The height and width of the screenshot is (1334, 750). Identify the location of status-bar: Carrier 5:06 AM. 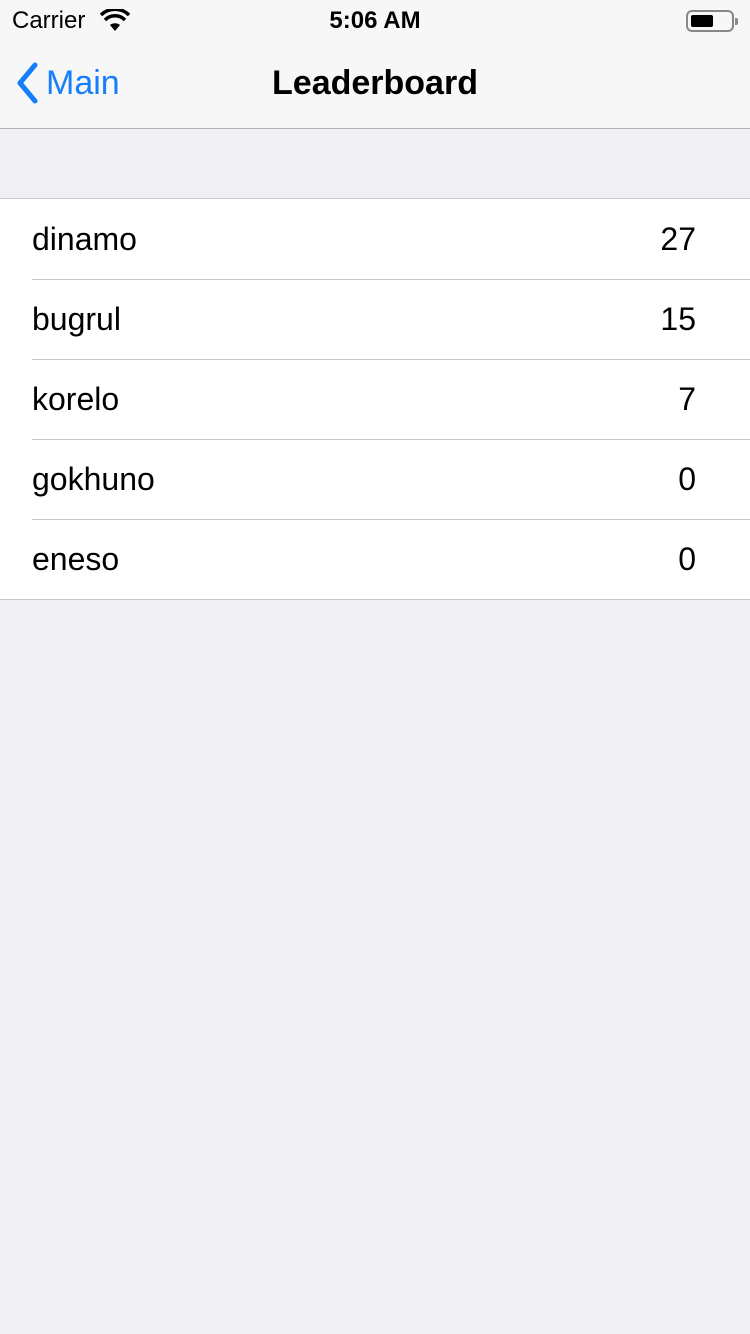
(375, 20).